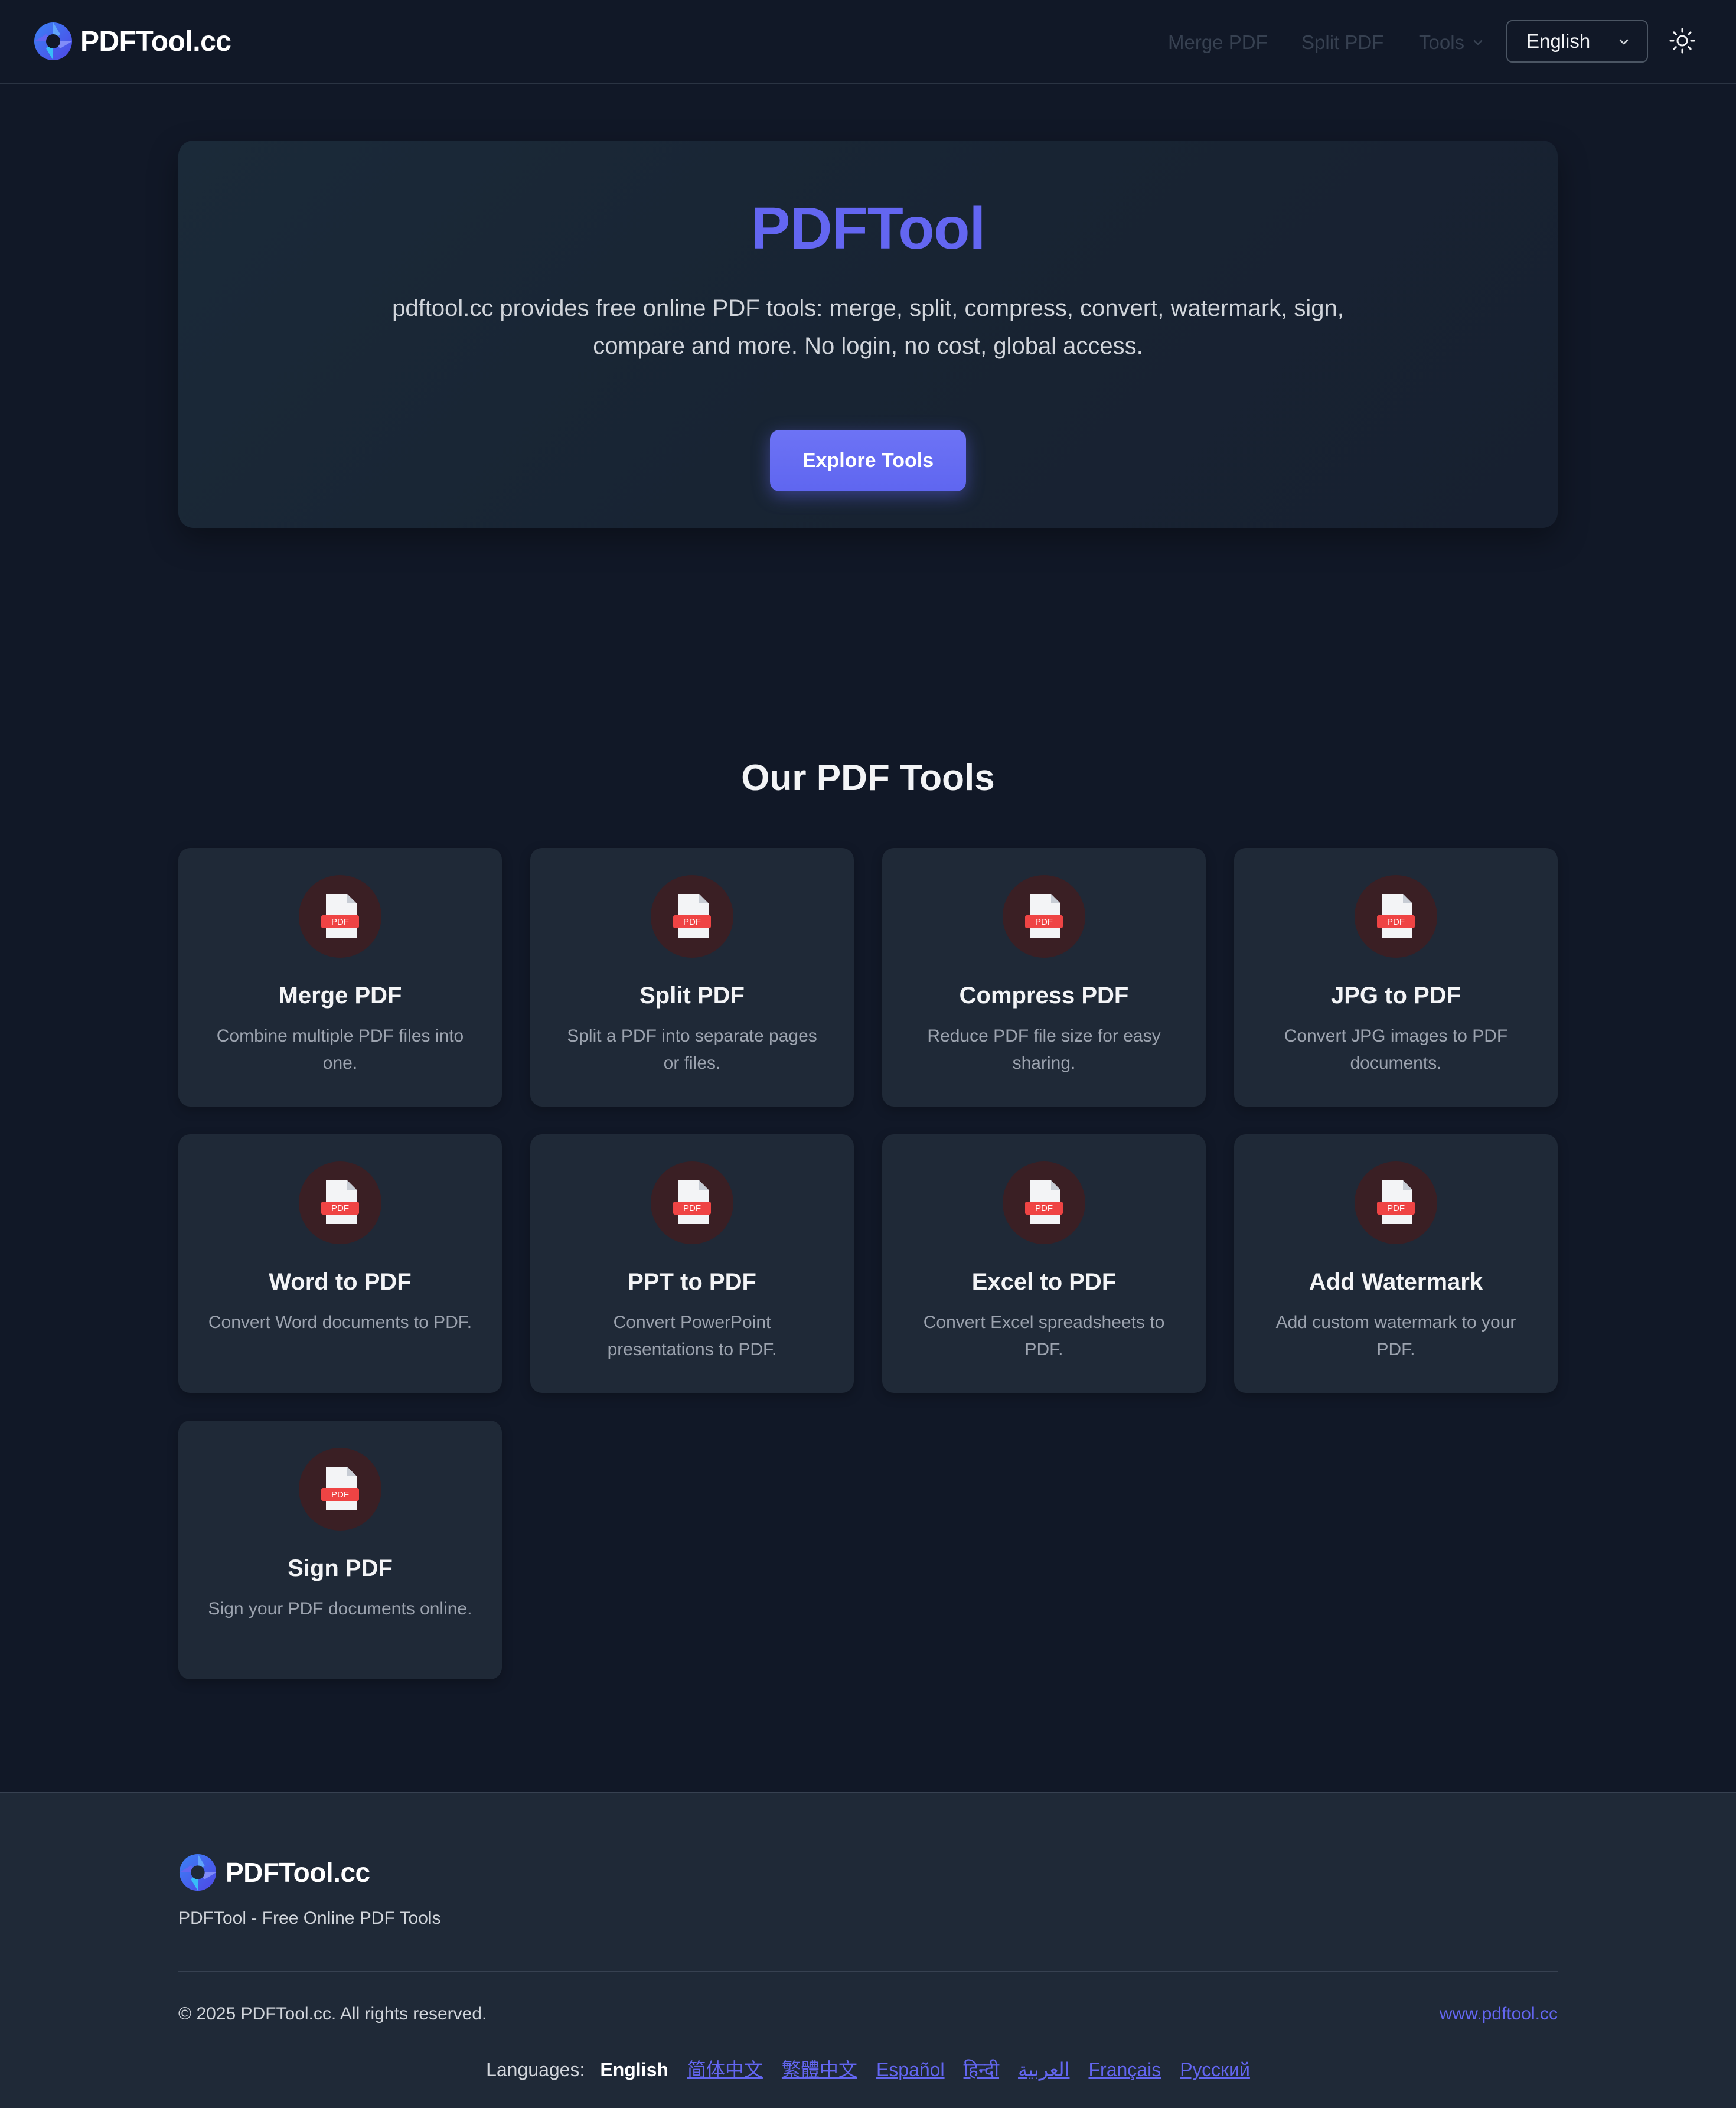 This screenshot has width=1736, height=2108. Describe the element at coordinates (1218, 43) in the screenshot. I see `nav-merge-pdf: Merge PDF` at that location.